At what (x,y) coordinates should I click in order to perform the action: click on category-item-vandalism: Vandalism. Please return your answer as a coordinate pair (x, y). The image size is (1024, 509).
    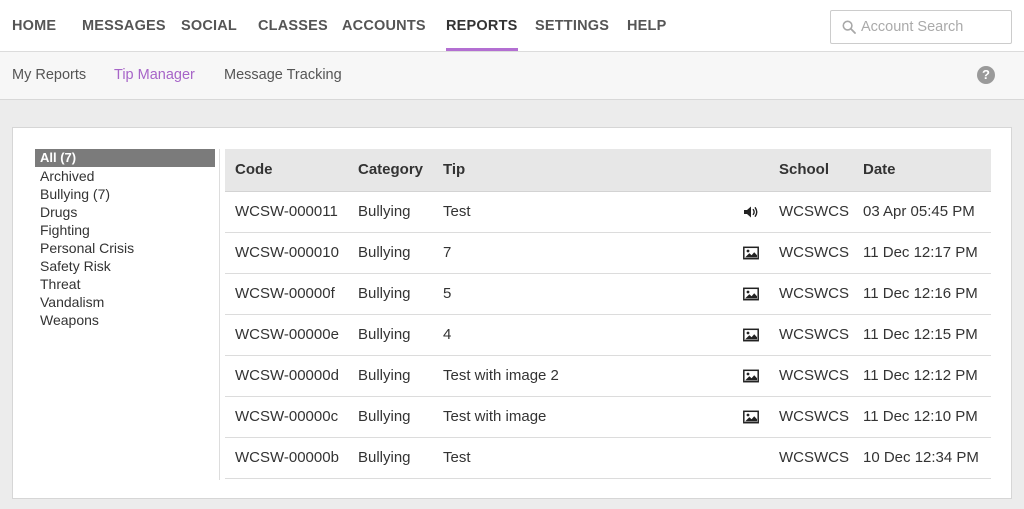
    Looking at the image, I should click on (125, 302).